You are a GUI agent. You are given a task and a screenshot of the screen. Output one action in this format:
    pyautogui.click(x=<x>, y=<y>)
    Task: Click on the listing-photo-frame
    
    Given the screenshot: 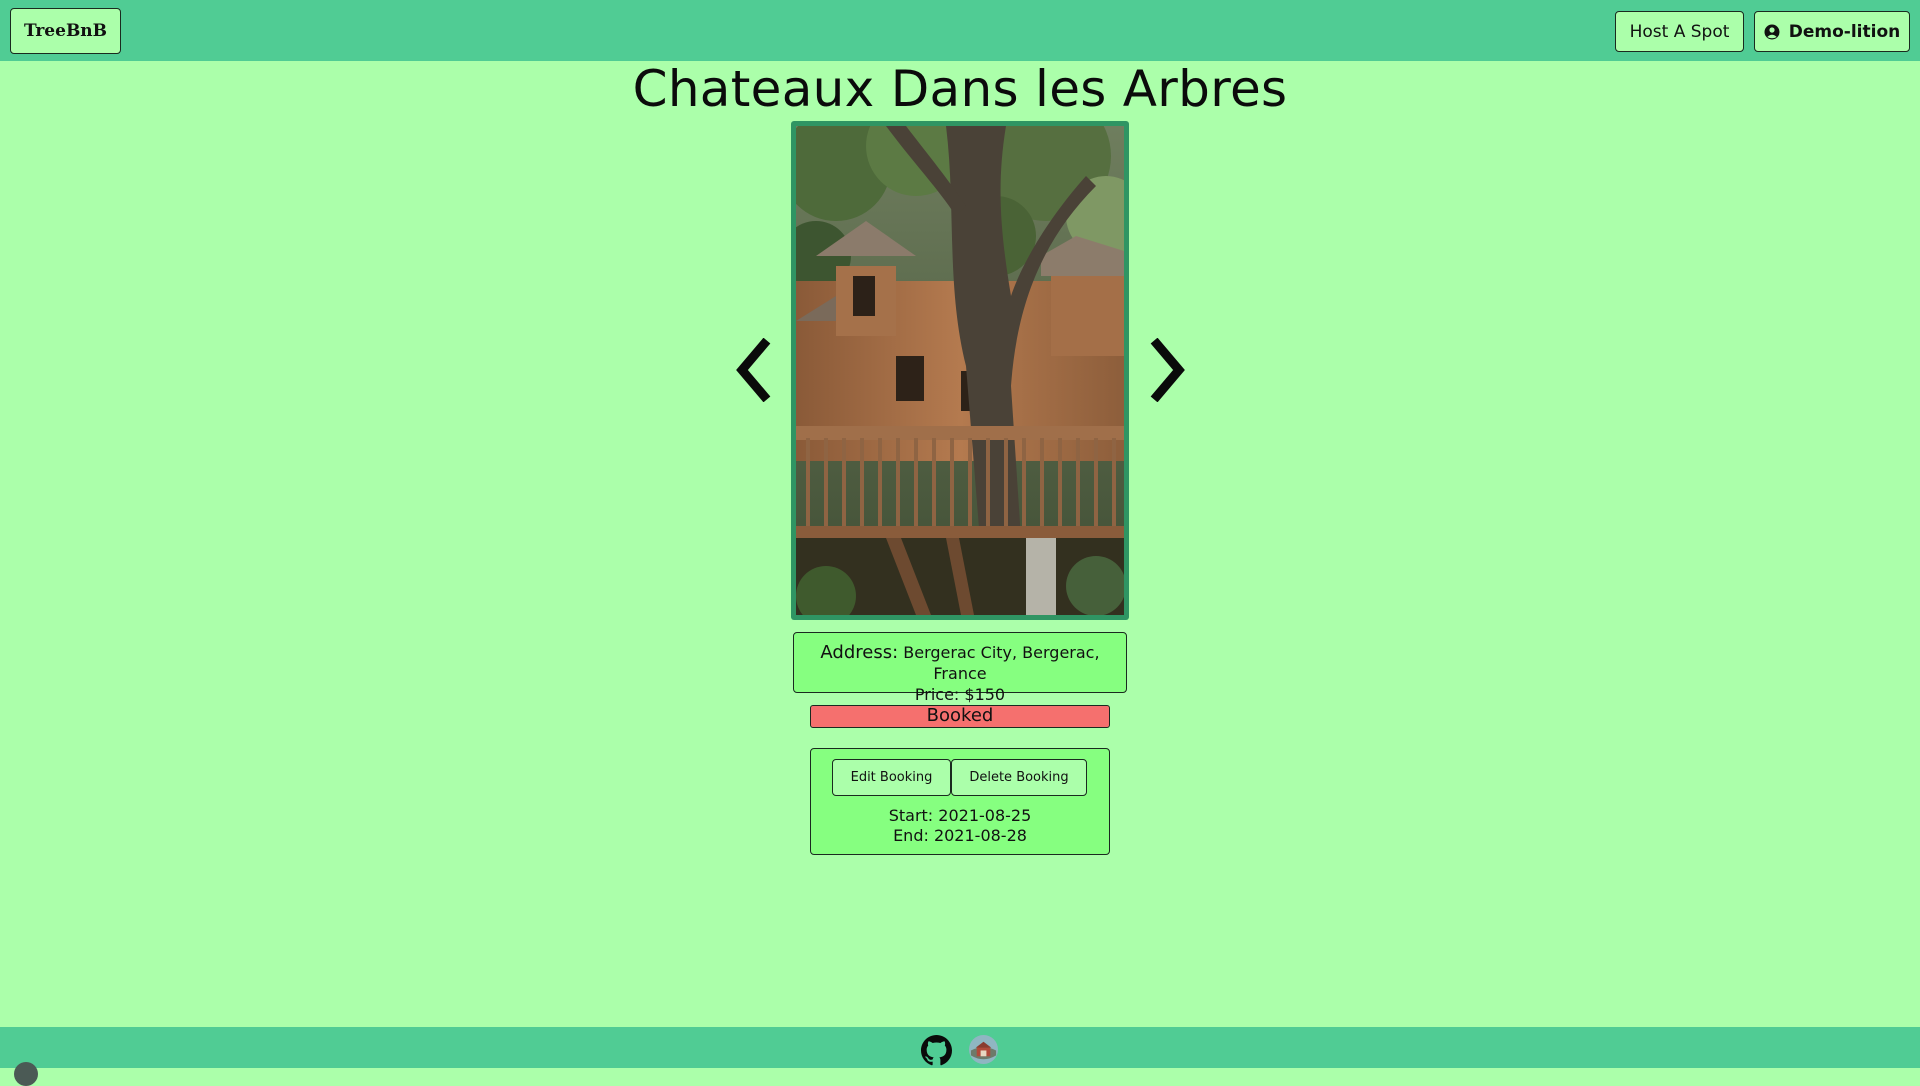 What is the action you would take?
    pyautogui.click(x=960, y=370)
    